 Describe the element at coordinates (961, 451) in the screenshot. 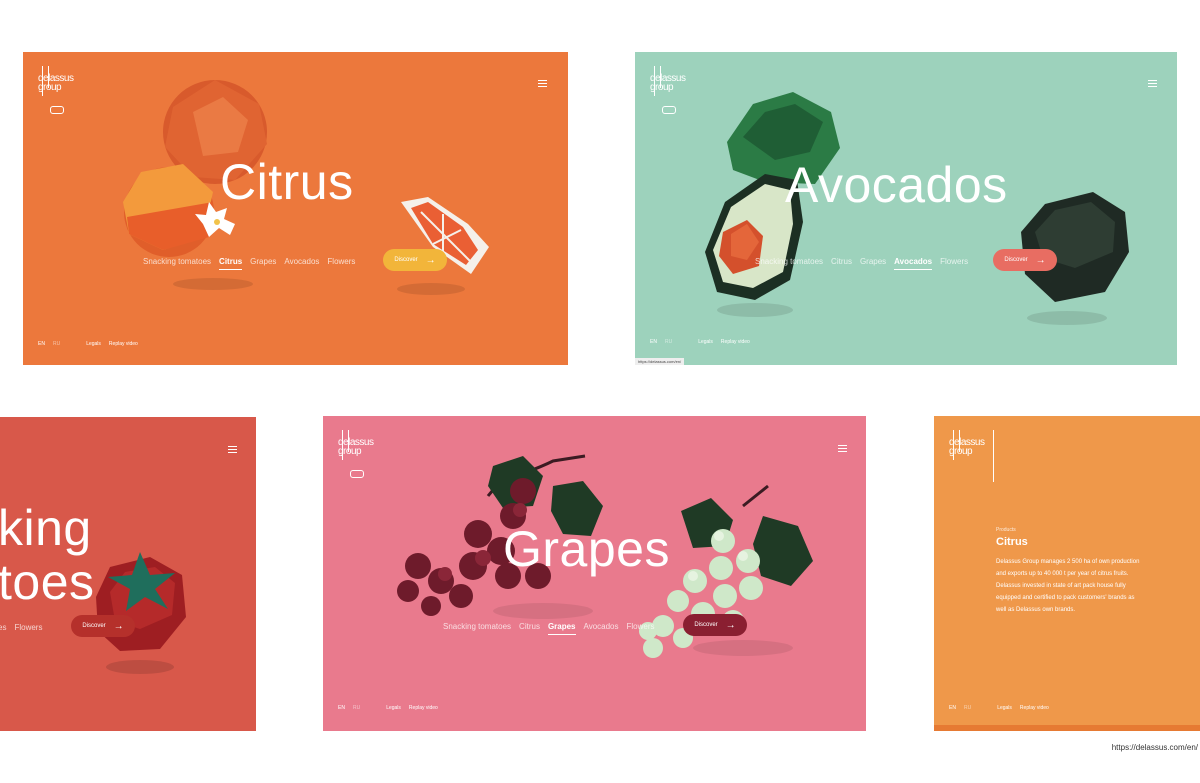

I see `logo-text-2: group` at that location.